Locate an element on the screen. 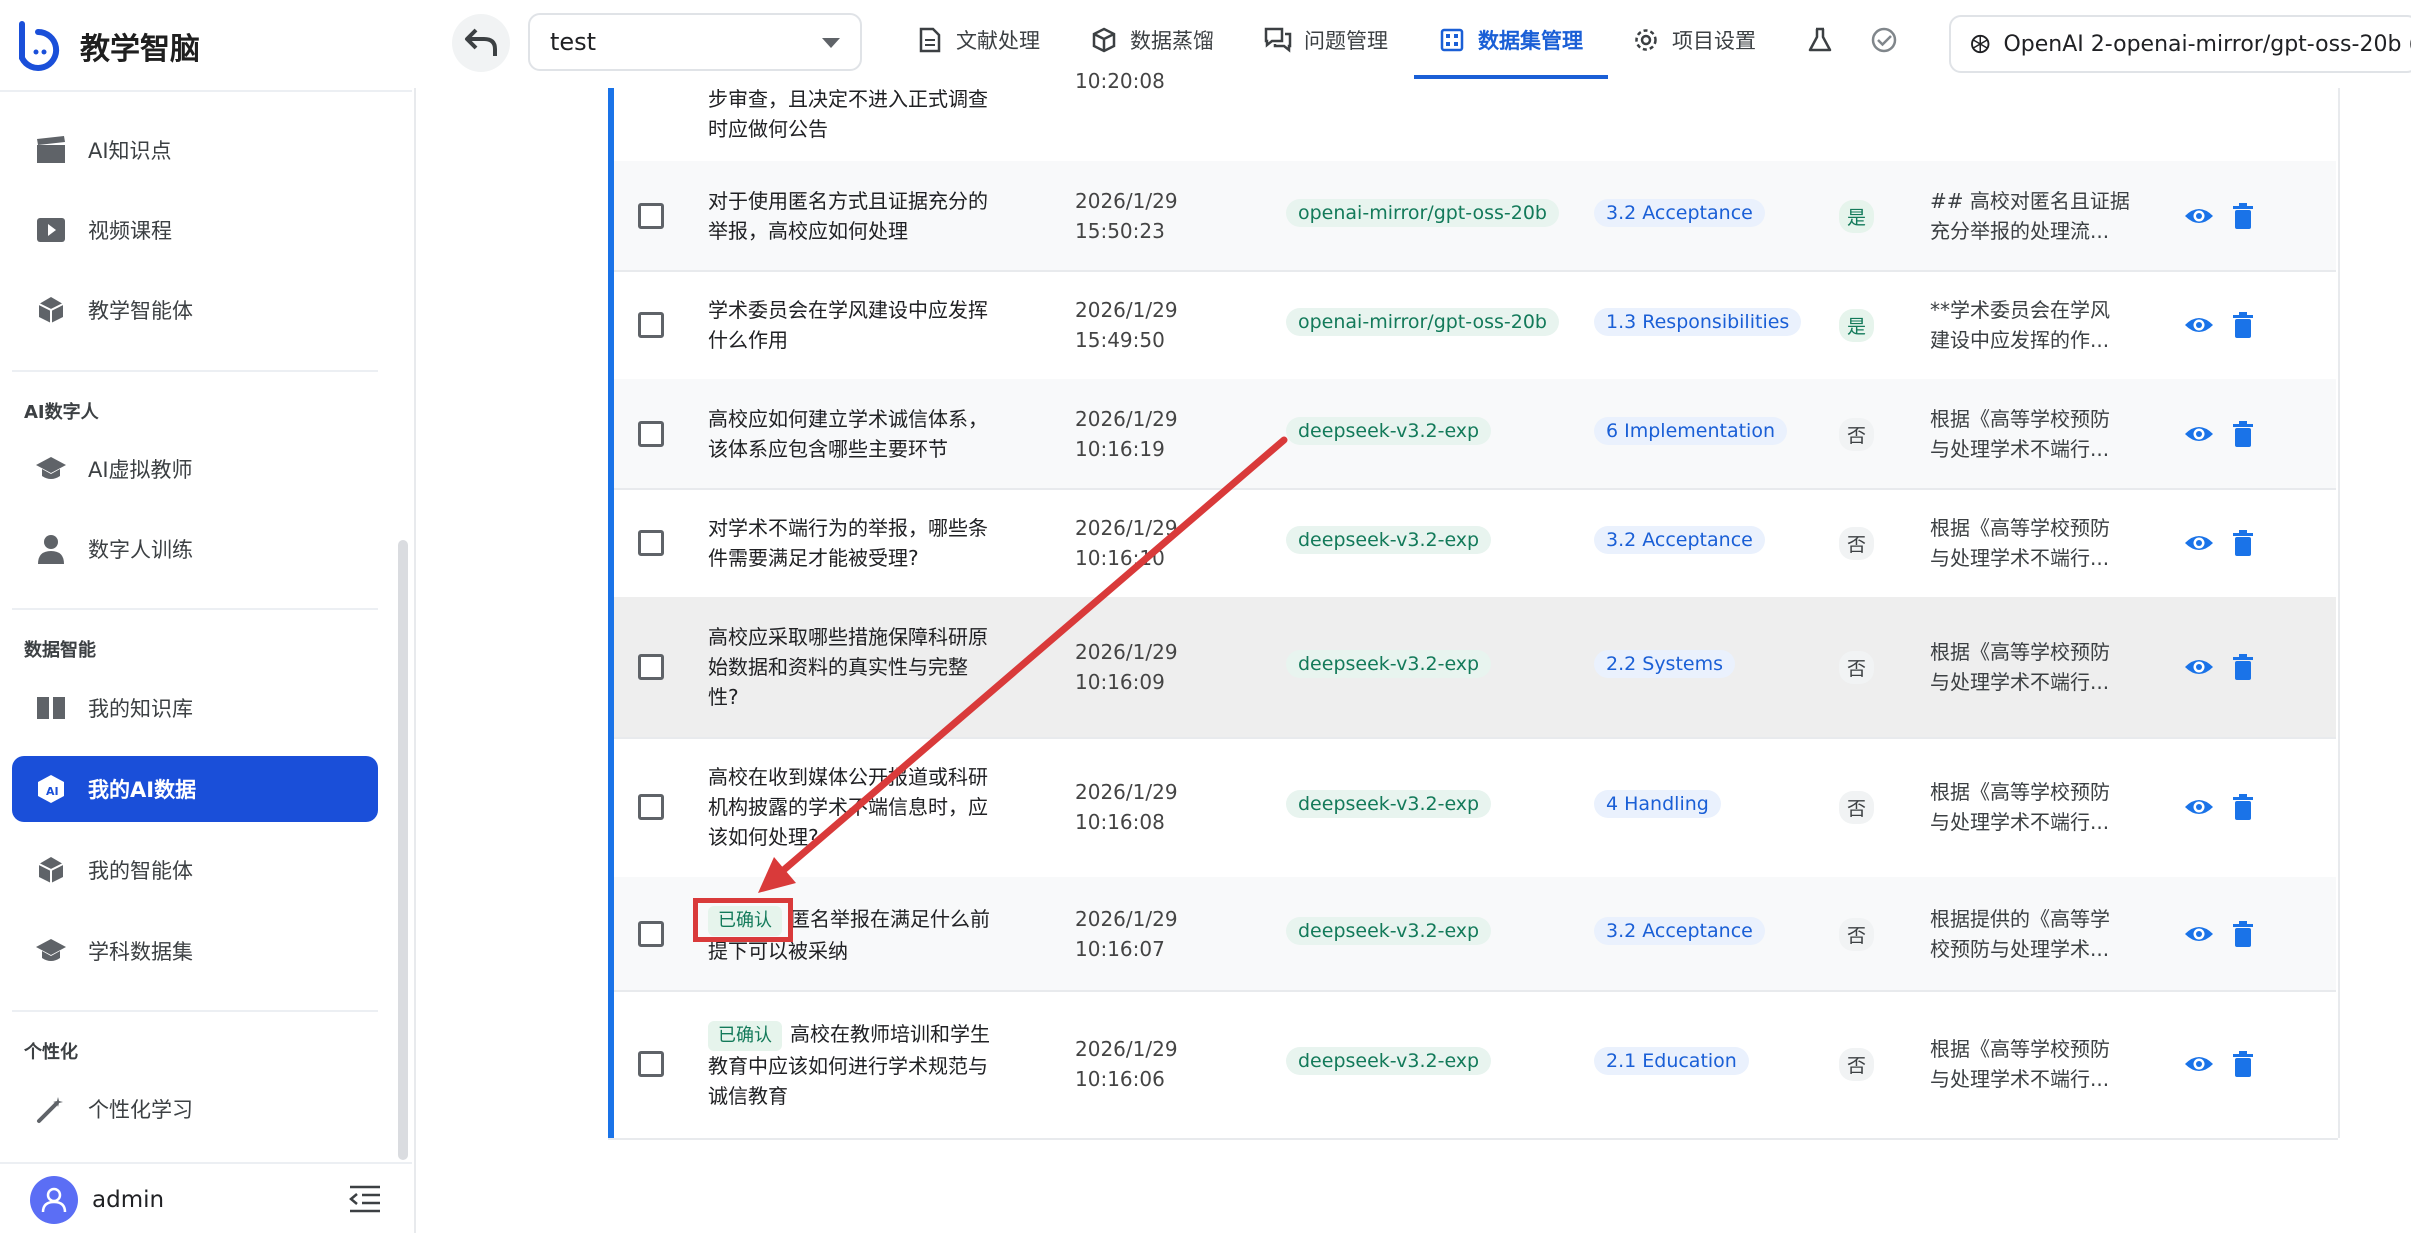 Image resolution: width=2411 pixels, height=1235 pixels. question-text: 高校应如何建立学术诚信体系， 该体系应包含哪些主要环节 is located at coordinates (868, 434).